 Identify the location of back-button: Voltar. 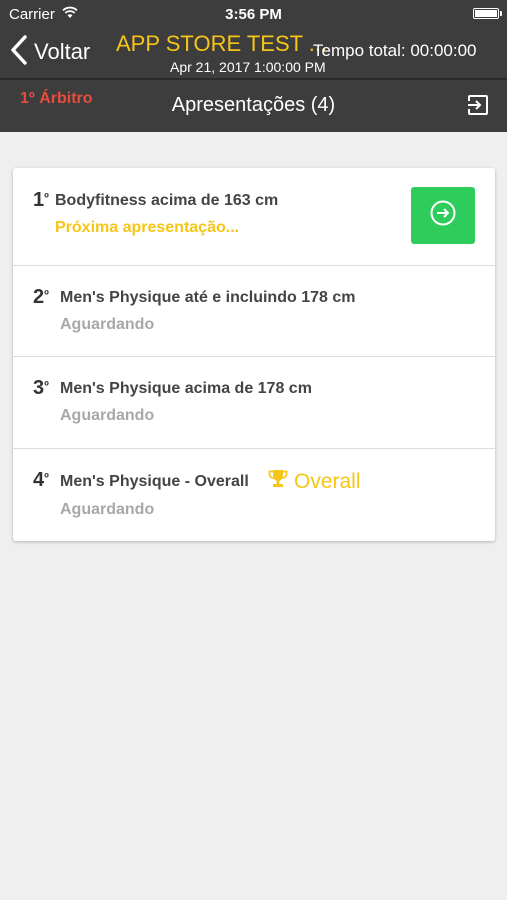
(50, 52).